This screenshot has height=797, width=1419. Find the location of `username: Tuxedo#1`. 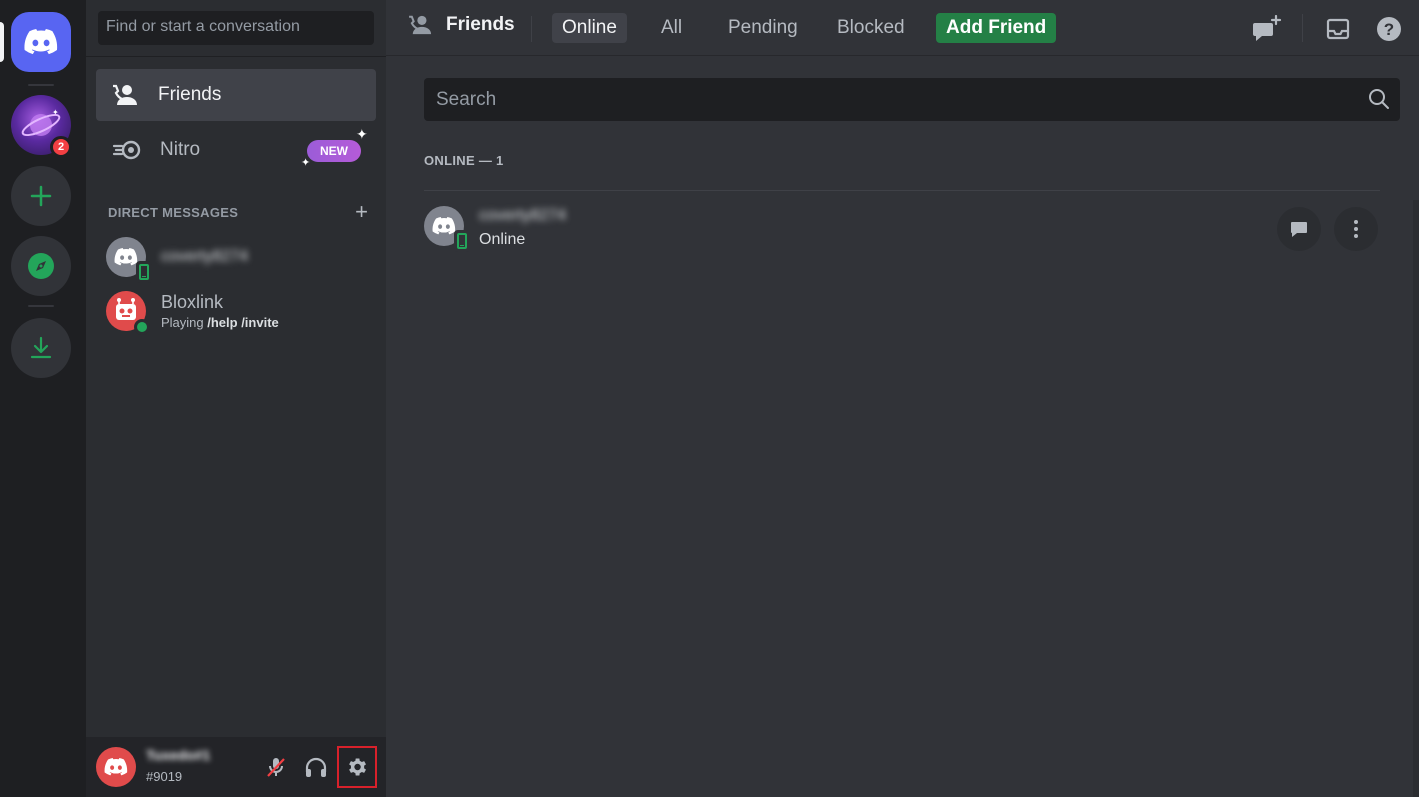

username: Tuxedo#1 is located at coordinates (178, 755).